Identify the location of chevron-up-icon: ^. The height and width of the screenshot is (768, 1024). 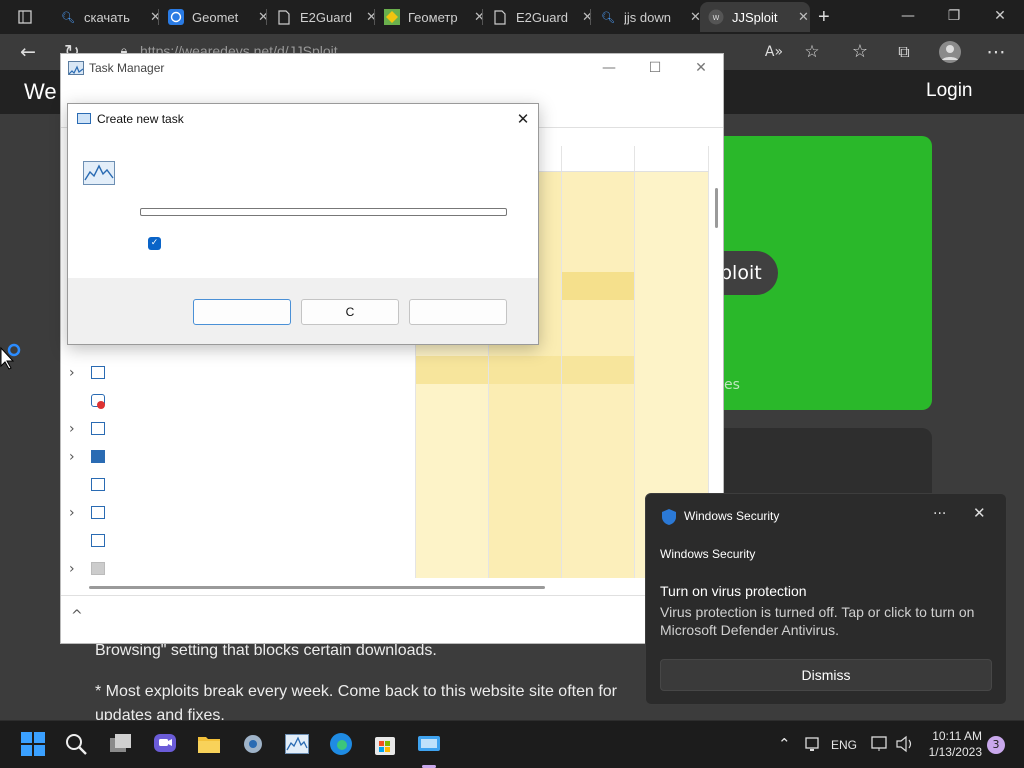
(77, 616).